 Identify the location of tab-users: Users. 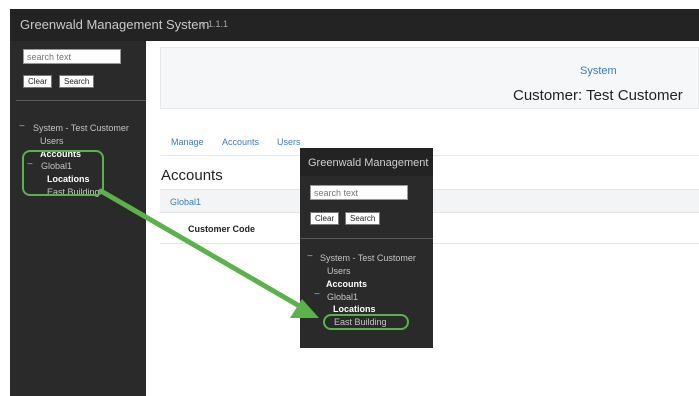
(289, 142).